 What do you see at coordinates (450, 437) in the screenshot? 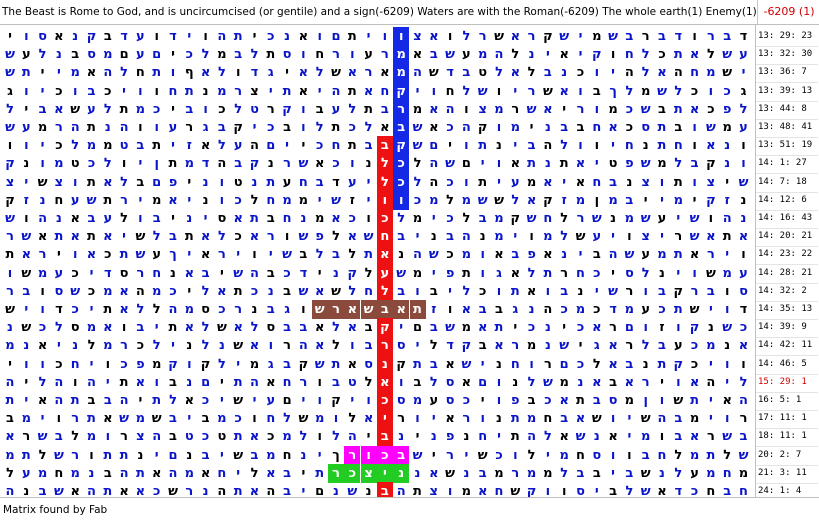
I see `matrix-letter: פ` at bounding box center [450, 437].